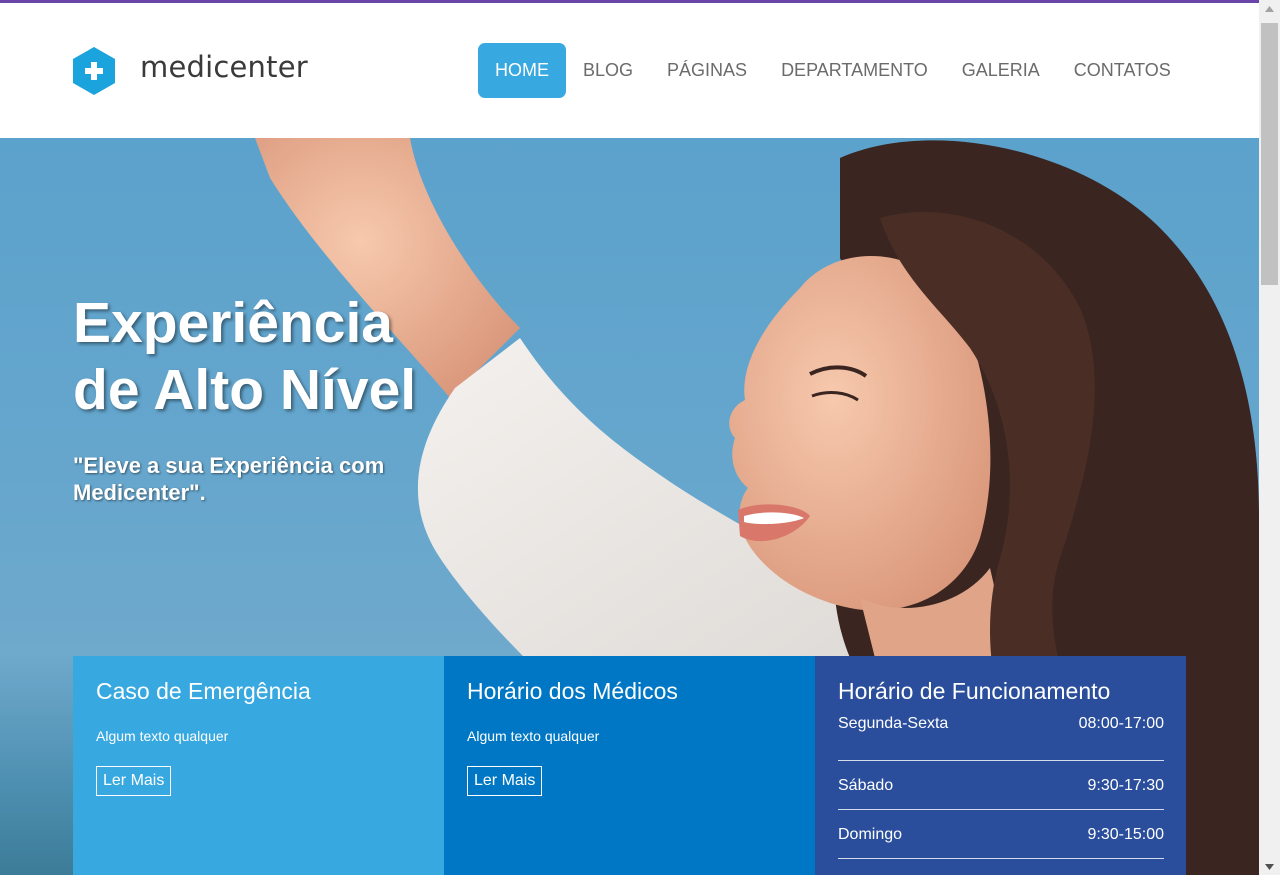 The image size is (1280, 875). Describe the element at coordinates (572, 691) in the screenshot. I see `doctors-schedule-title: Horário dos Médicos` at that location.